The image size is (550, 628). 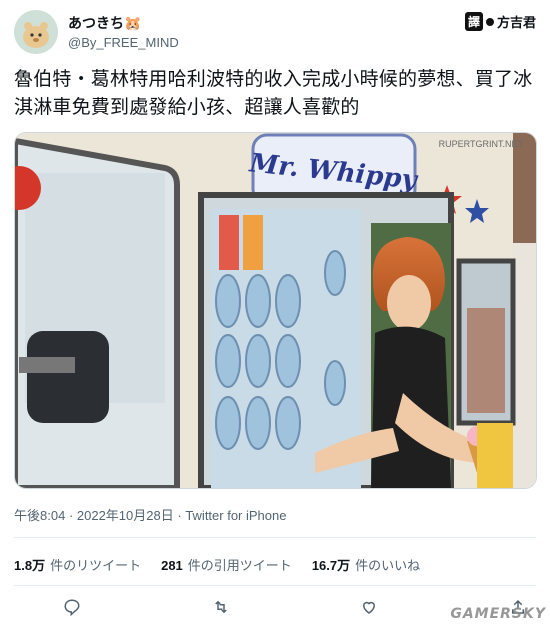 I want to click on retweet-stat: 1.8万 件のリツイート, so click(x=77, y=564).